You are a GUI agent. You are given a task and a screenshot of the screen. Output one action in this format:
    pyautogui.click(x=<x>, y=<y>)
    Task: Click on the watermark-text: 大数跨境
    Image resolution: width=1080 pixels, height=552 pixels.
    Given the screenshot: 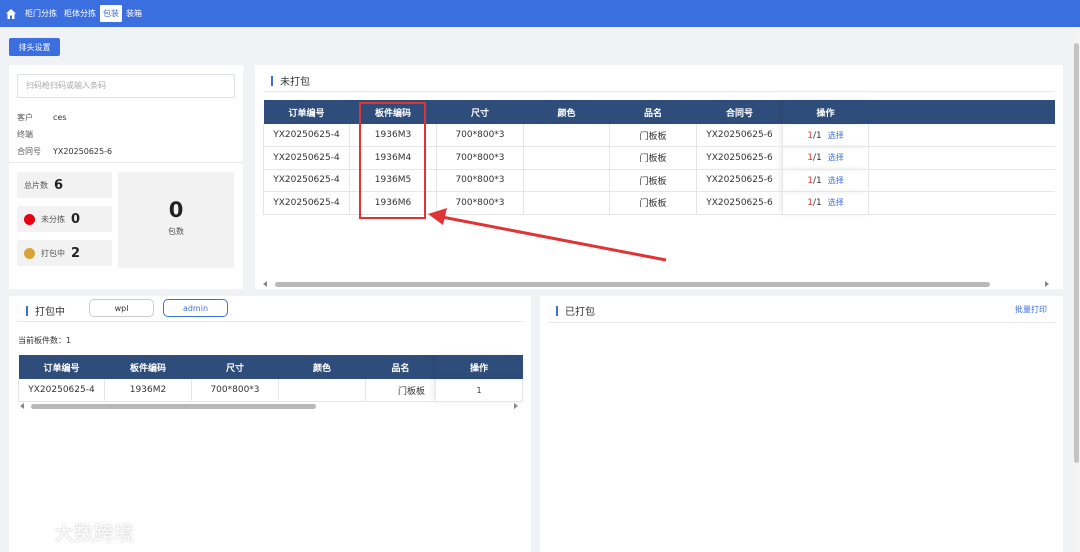 What is the action you would take?
    pyautogui.click(x=94, y=533)
    